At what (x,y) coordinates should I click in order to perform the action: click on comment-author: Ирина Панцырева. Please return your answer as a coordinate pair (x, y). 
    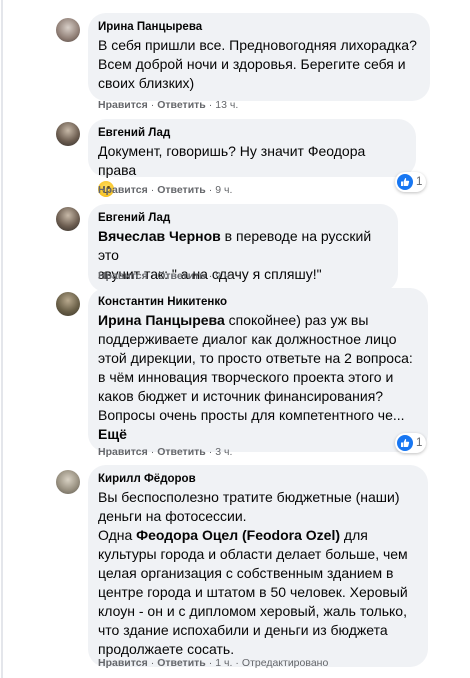
    Looking at the image, I should click on (259, 27).